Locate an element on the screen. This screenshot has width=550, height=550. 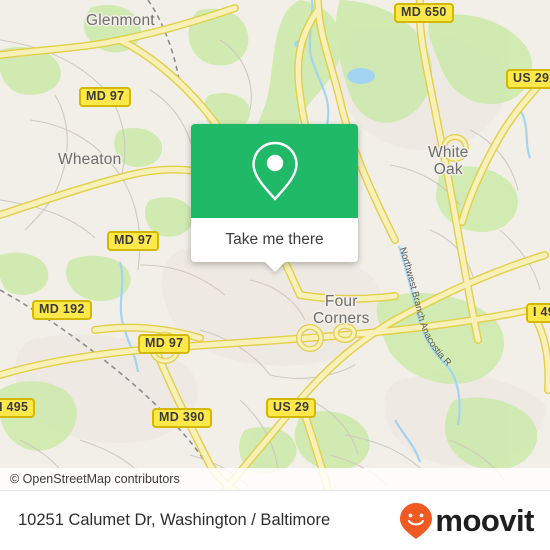
route-shield-i-495-east: I 495 is located at coordinates (538, 313).